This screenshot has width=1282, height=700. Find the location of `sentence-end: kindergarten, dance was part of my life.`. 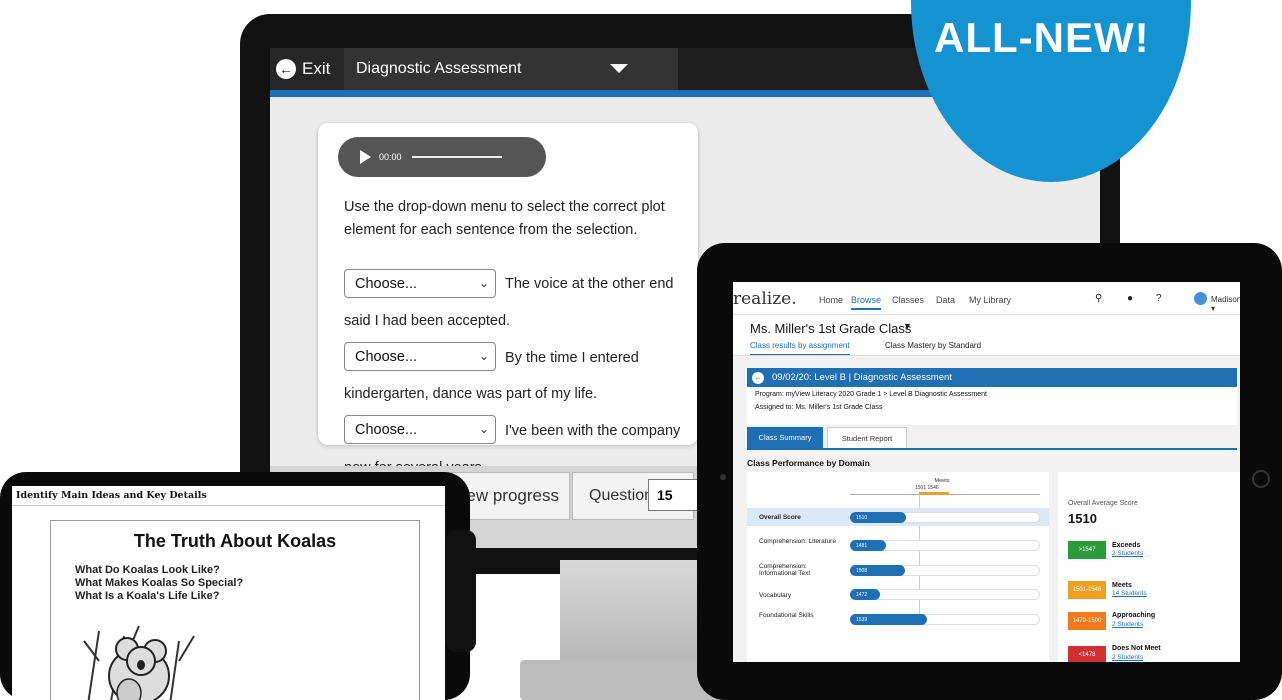

sentence-end: kindergarten, dance was part of my life. is located at coordinates (471, 394).